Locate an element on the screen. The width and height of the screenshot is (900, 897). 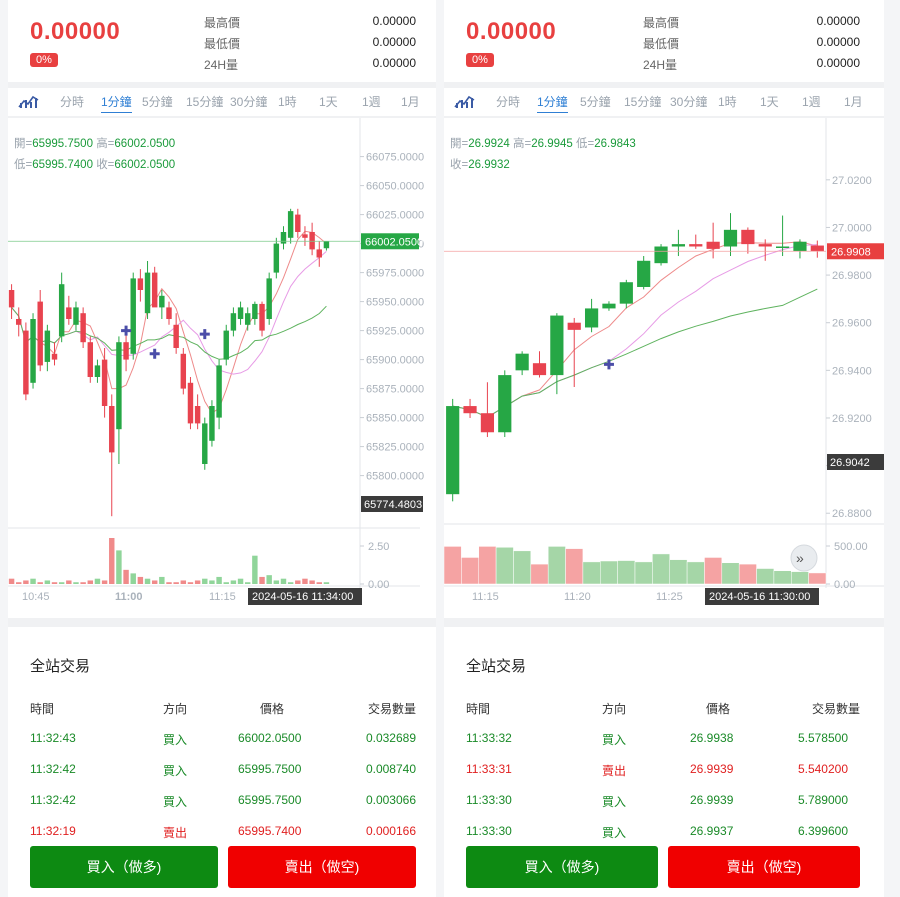
col-side: 方向 is located at coordinates (614, 709).